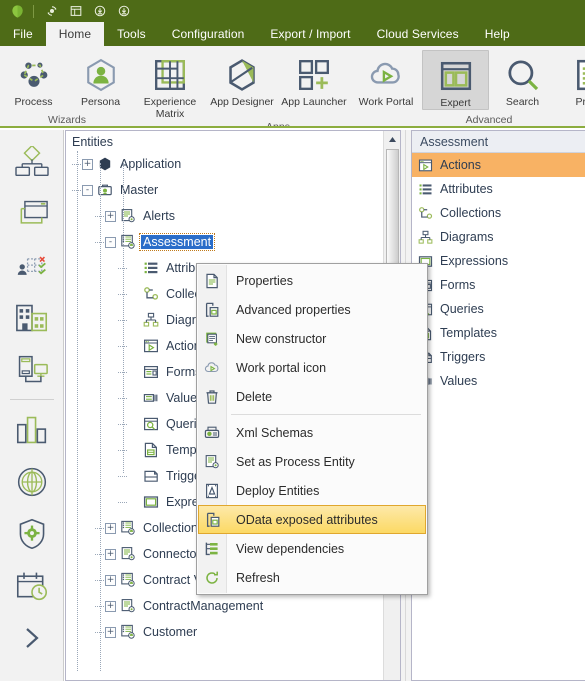  I want to click on ribbon-button-experience-matrix: Experience Matrix, so click(170, 85).